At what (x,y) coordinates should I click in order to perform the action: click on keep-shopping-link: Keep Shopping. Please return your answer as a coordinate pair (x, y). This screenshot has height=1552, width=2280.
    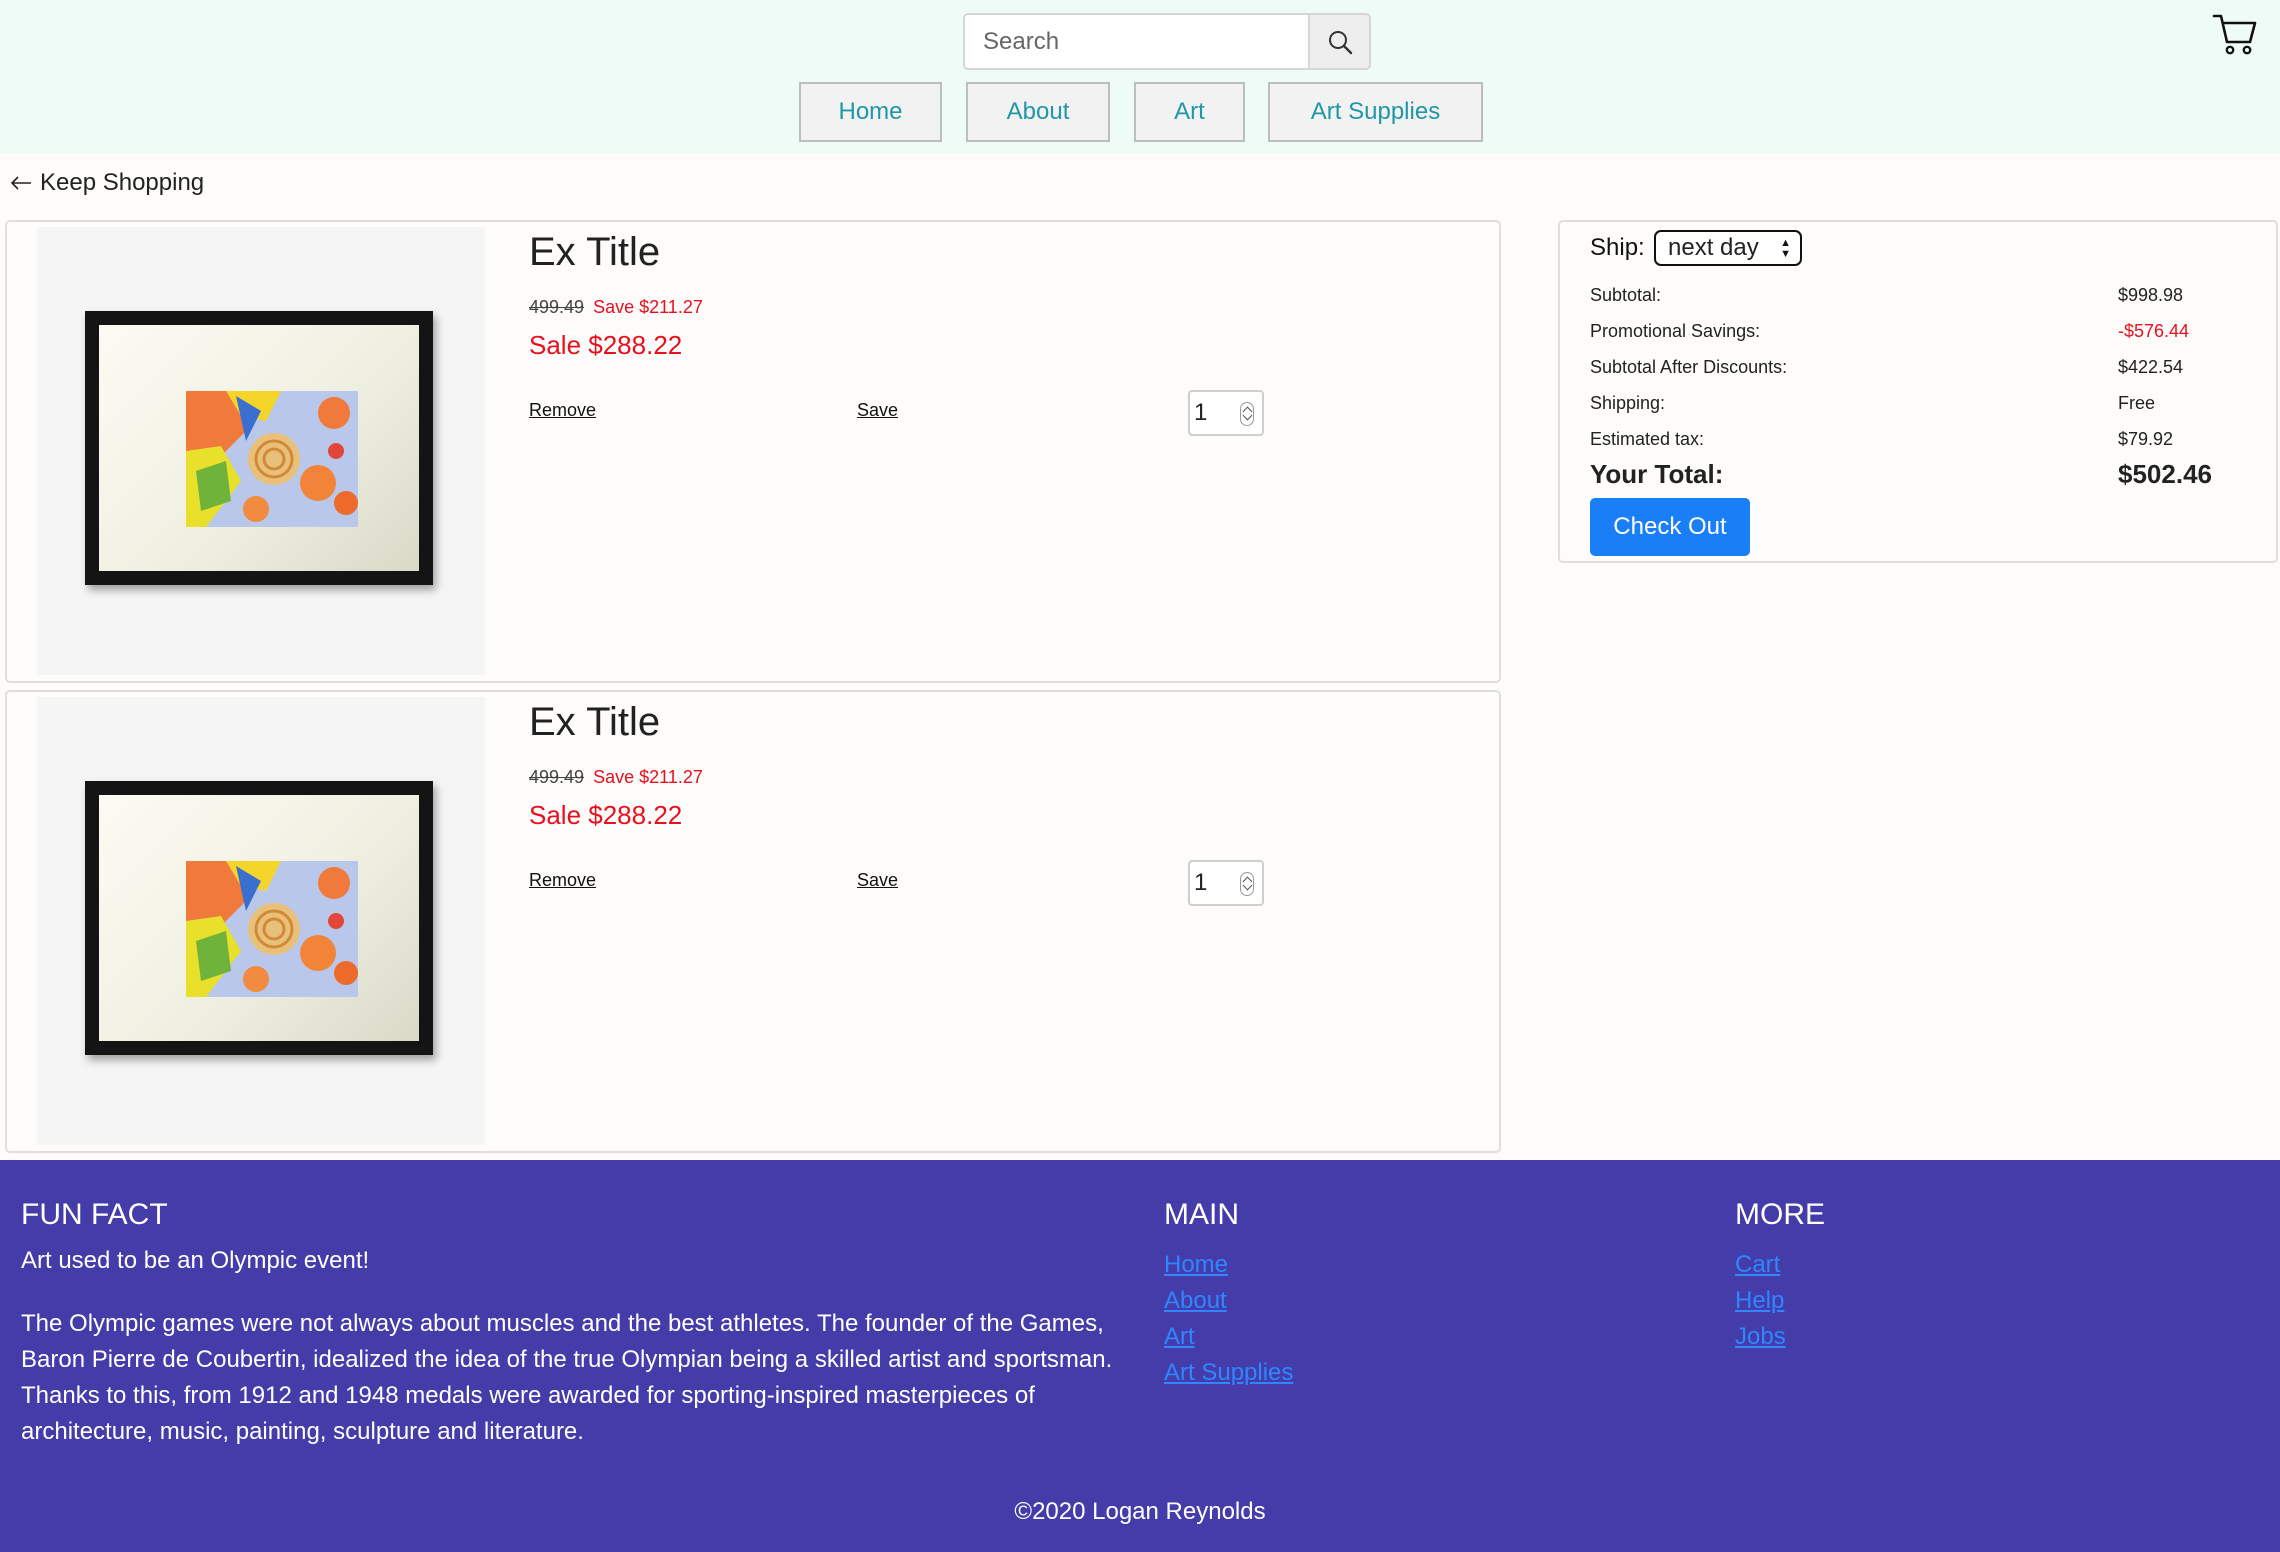
    Looking at the image, I should click on (107, 183).